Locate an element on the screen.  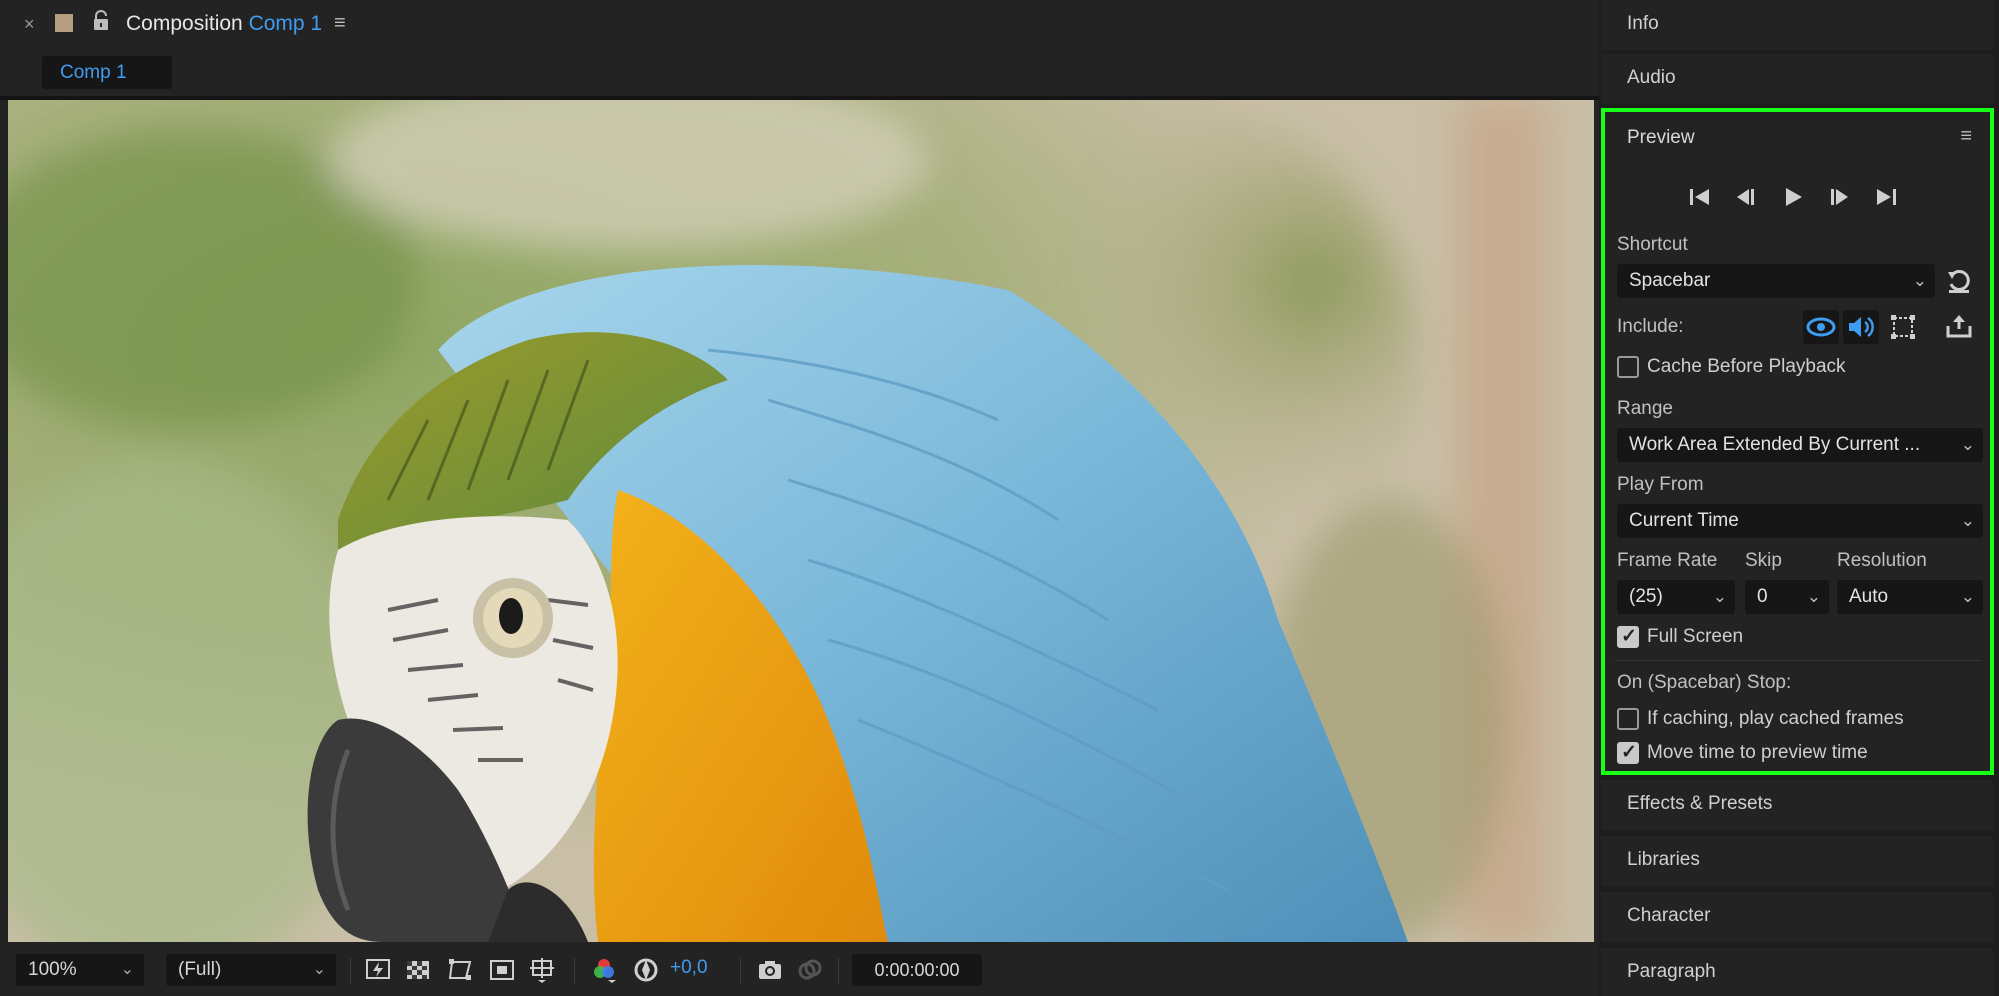
fast-preview-icon is located at coordinates (378, 970).